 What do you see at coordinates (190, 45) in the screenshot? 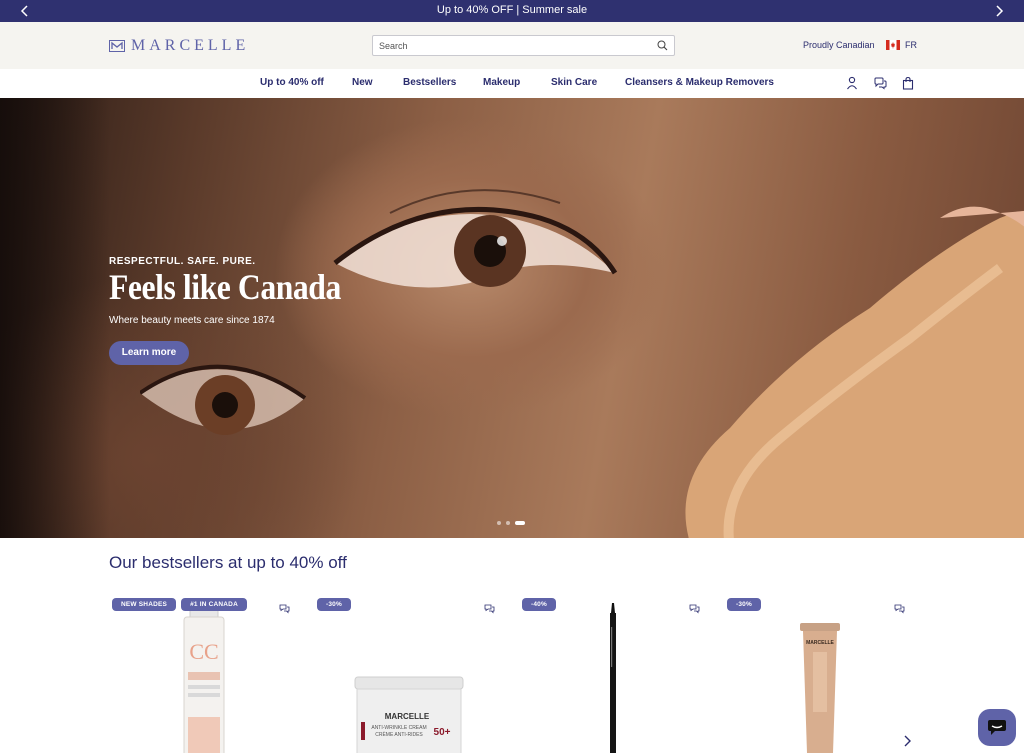
I see `logo-text: MARCELLE` at bounding box center [190, 45].